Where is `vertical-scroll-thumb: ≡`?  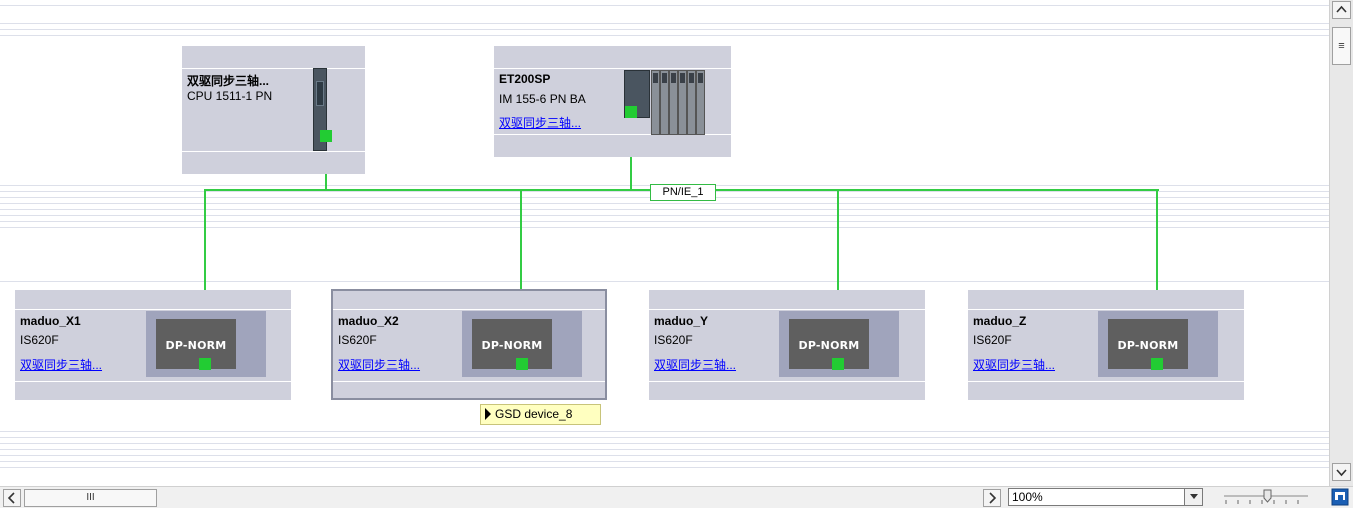
vertical-scroll-thumb: ≡ is located at coordinates (1341, 46).